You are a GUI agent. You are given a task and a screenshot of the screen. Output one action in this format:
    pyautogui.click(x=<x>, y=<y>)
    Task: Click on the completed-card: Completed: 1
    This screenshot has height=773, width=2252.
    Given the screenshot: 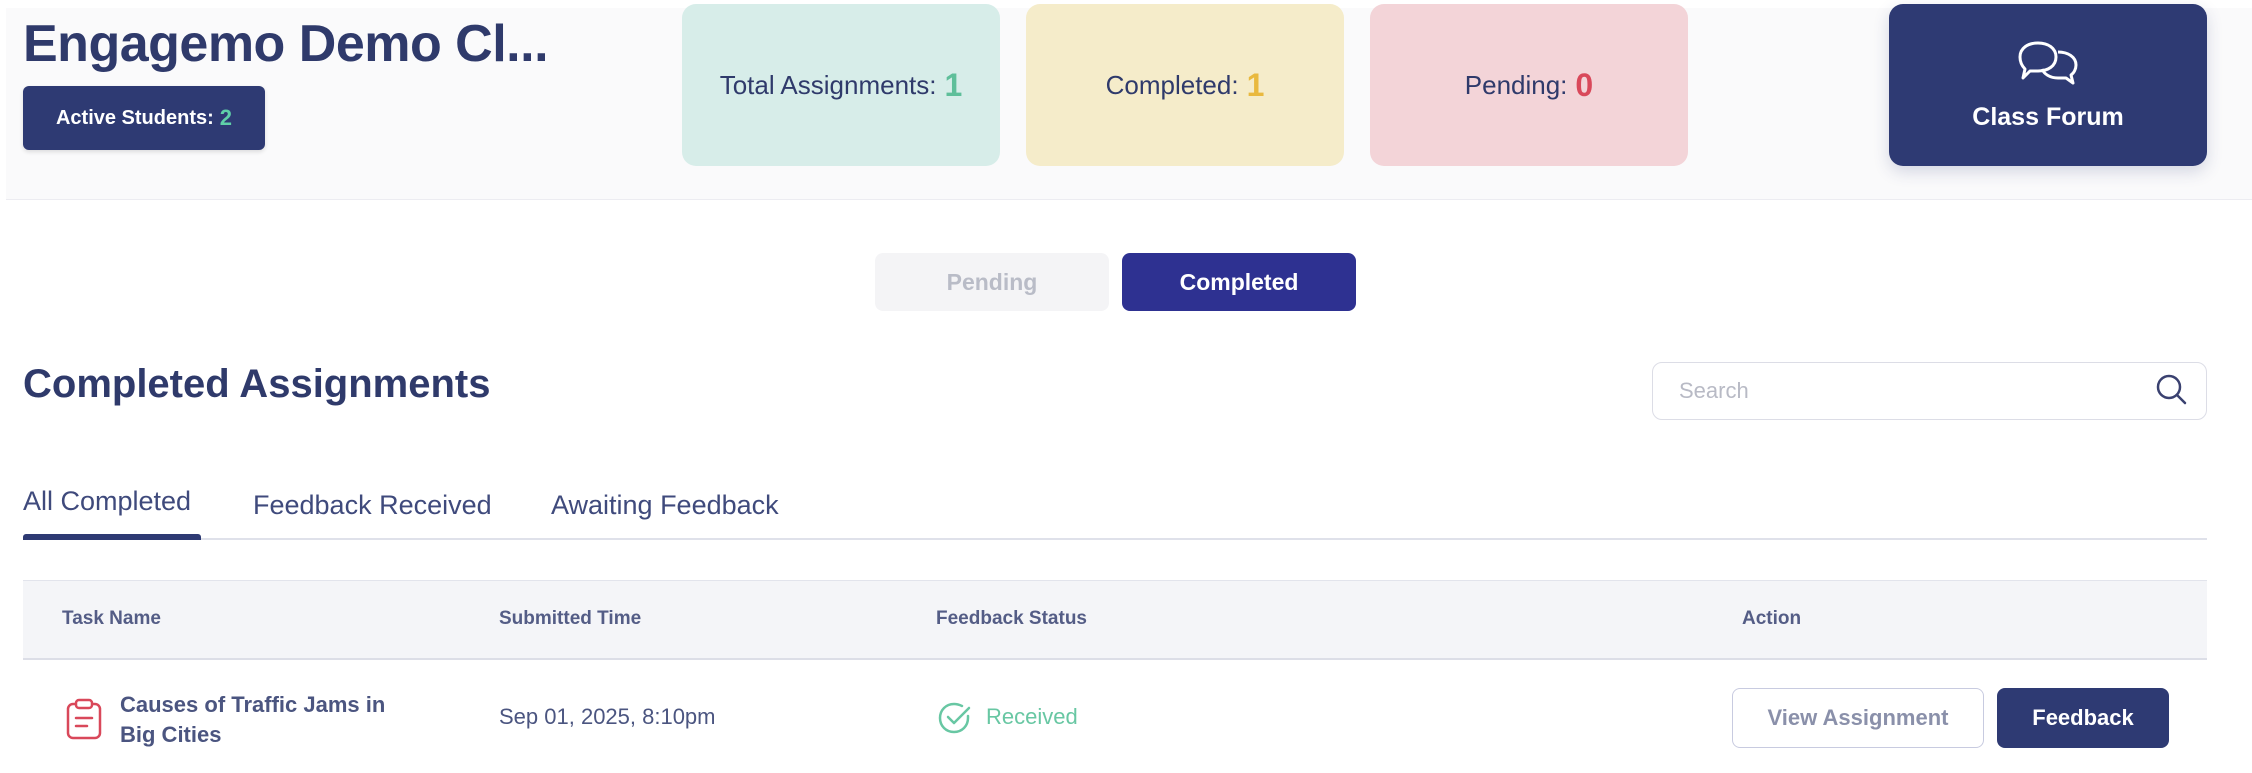 What is the action you would take?
    pyautogui.click(x=1185, y=85)
    